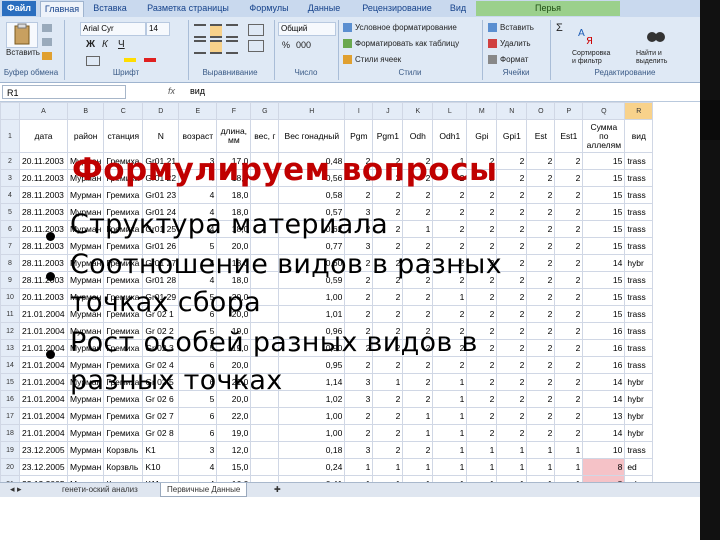 The image size is (720, 540). I want to click on table-cell: 28.11.2003, so click(43, 246).